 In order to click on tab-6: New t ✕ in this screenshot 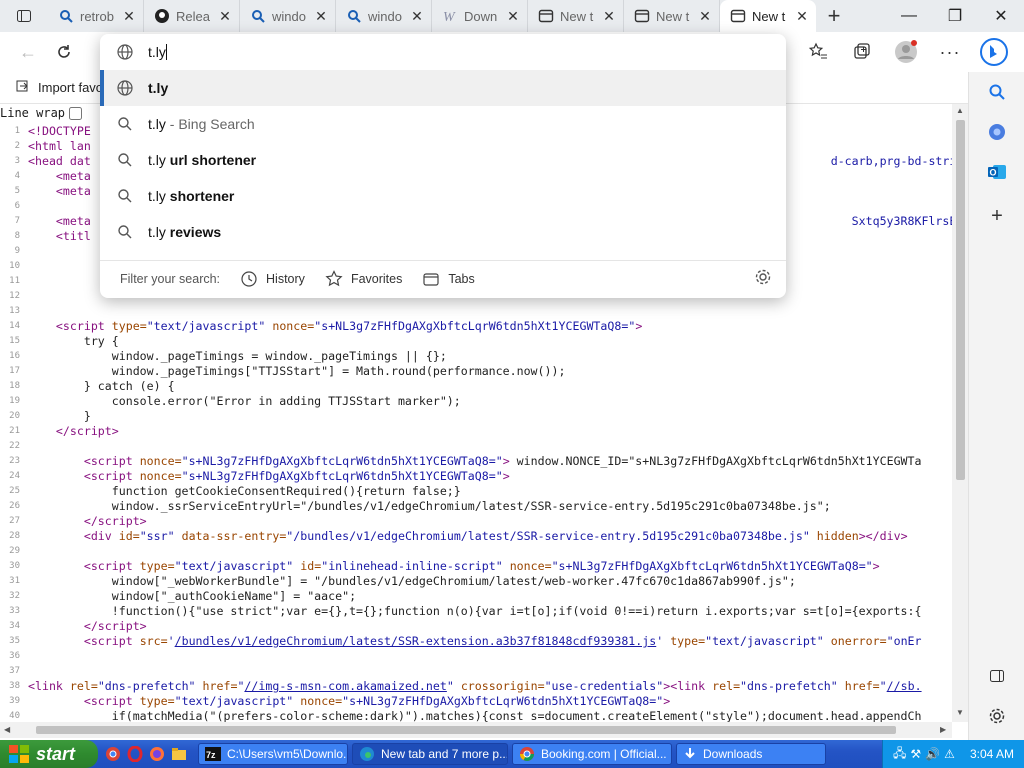, I will do `click(576, 16)`.